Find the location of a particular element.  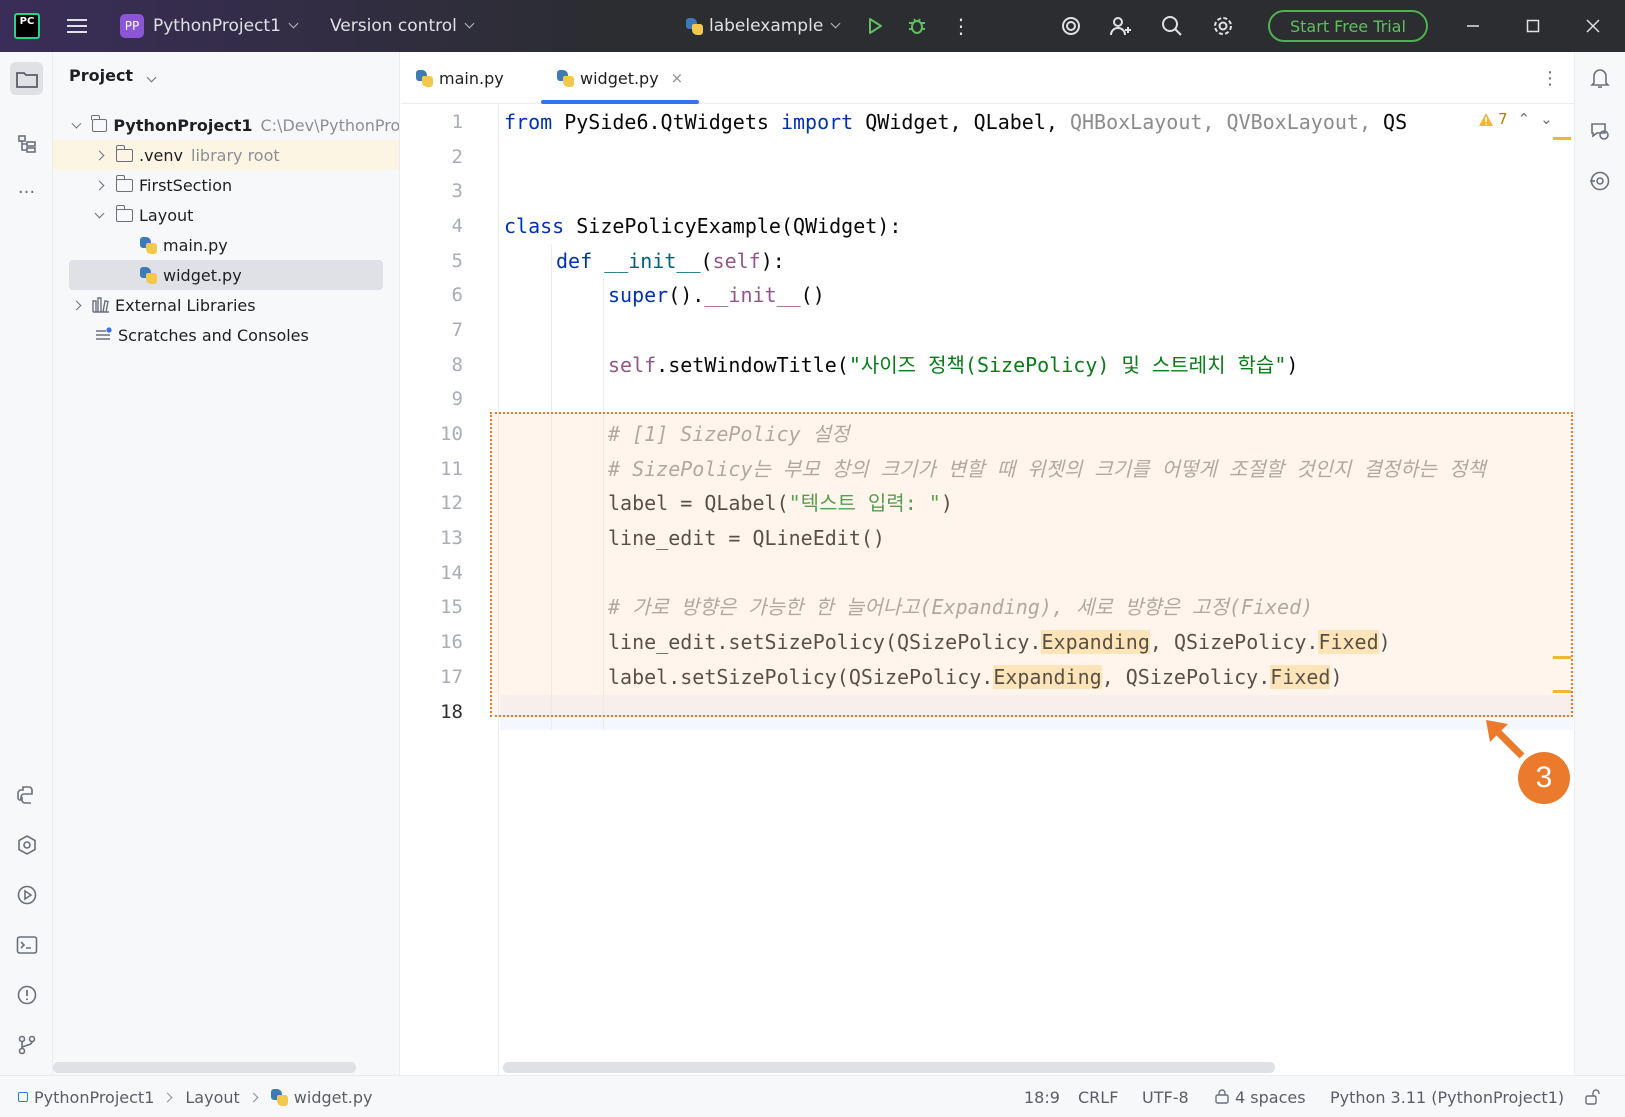

tab-options-icon: ⋮ is located at coordinates (1550, 78).